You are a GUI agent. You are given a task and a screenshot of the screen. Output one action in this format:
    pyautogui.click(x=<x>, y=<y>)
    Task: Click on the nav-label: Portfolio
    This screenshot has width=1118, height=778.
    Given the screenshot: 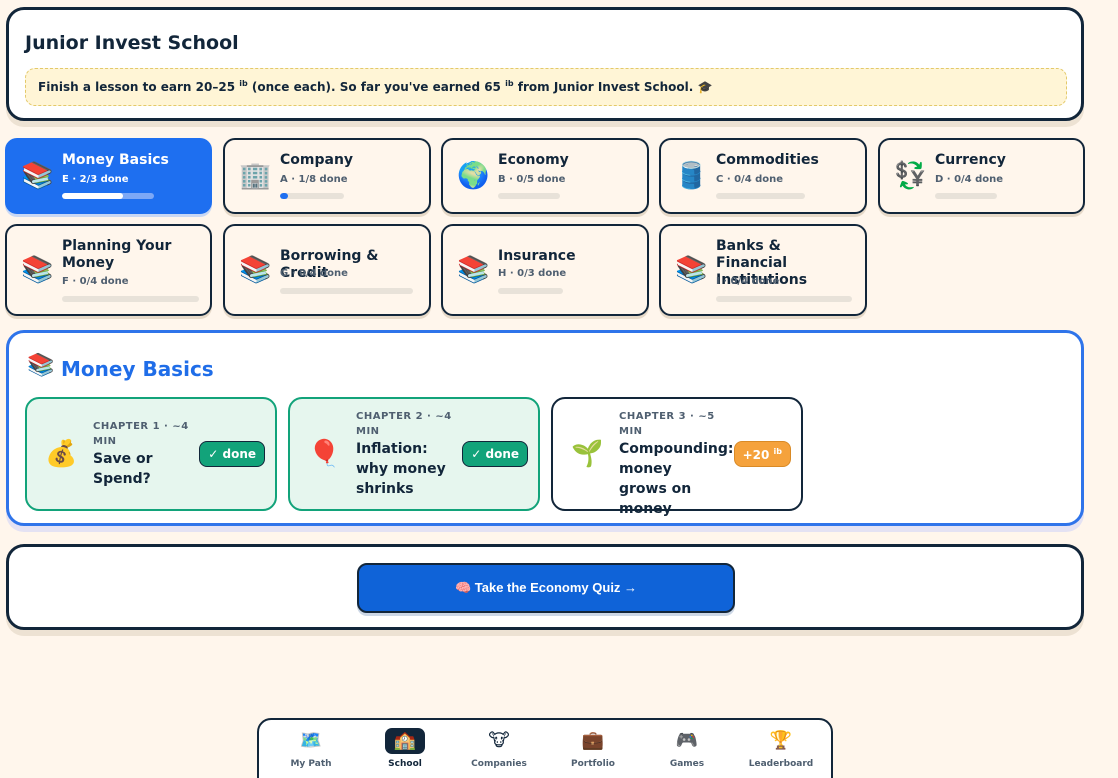 What is the action you would take?
    pyautogui.click(x=593, y=764)
    